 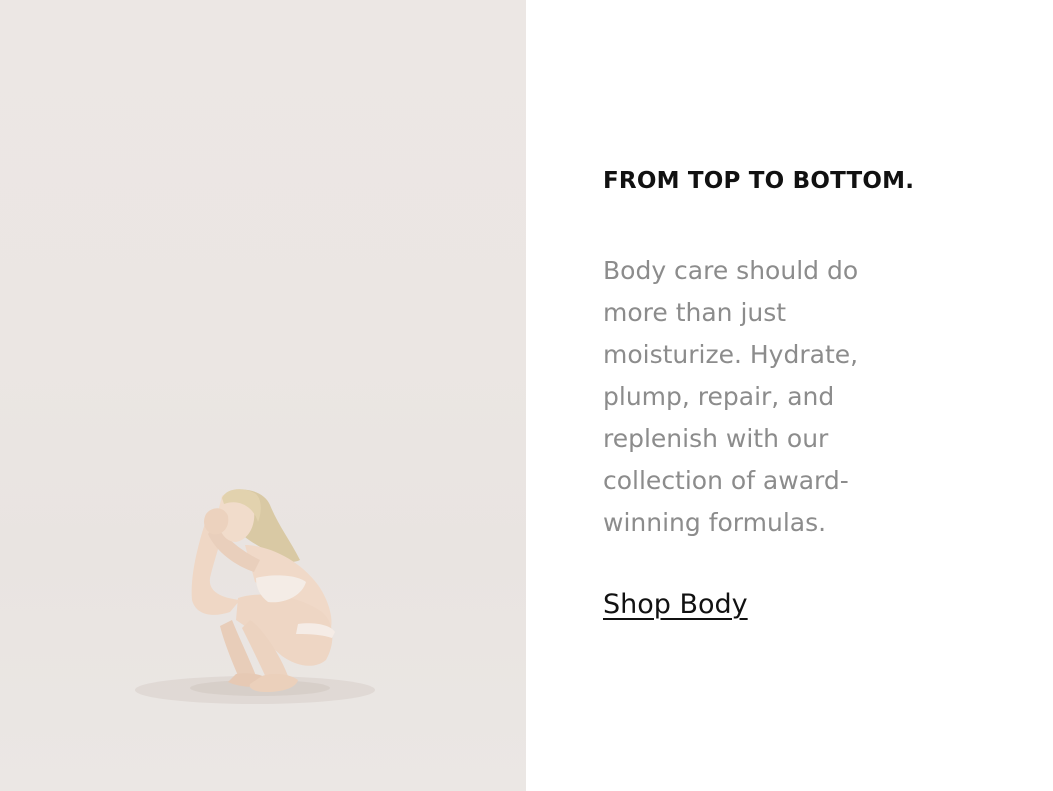 What do you see at coordinates (675, 604) in the screenshot?
I see `shop-body-link: Shop Body` at bounding box center [675, 604].